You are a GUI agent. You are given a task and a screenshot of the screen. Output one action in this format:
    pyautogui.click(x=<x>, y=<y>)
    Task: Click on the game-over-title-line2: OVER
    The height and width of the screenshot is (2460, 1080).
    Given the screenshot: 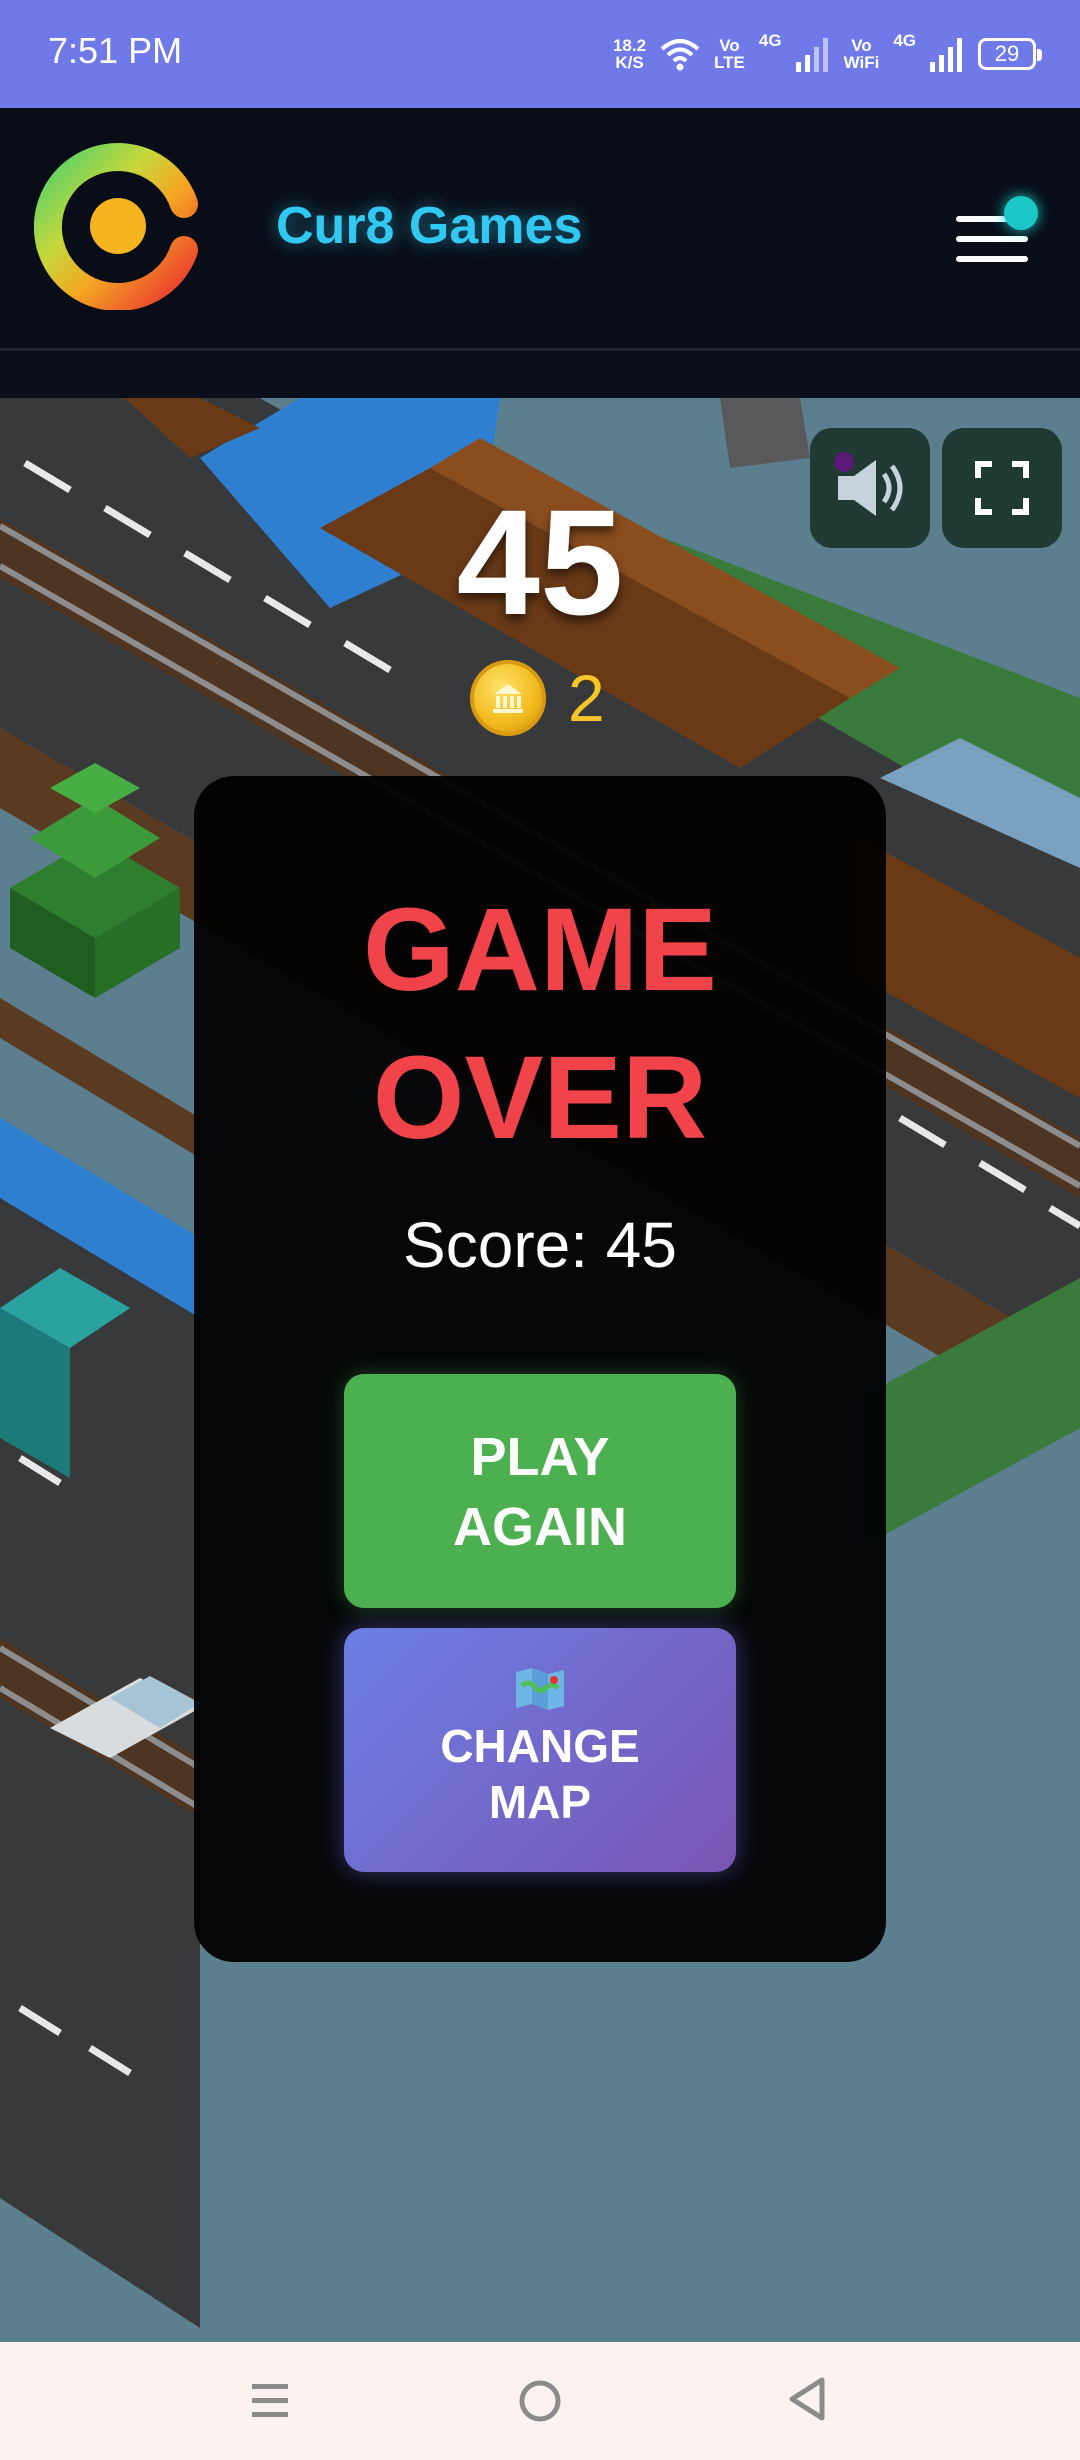 What is the action you would take?
    pyautogui.click(x=540, y=1098)
    